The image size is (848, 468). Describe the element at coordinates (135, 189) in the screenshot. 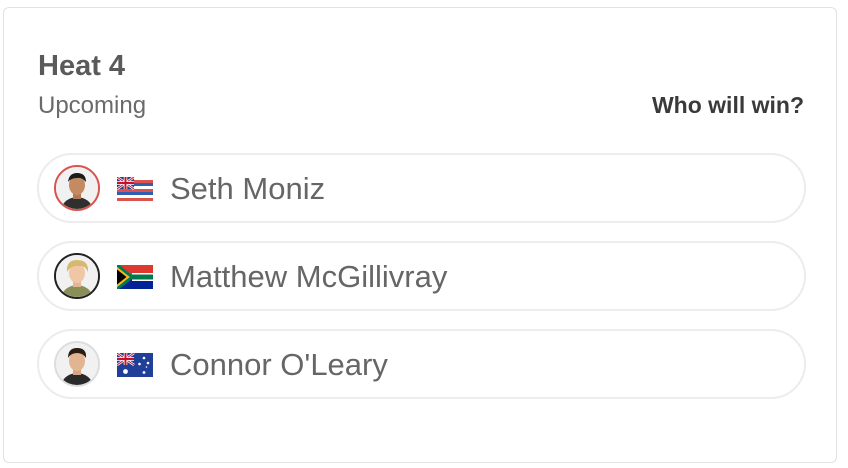

I see `hawaii-flag-icon` at that location.